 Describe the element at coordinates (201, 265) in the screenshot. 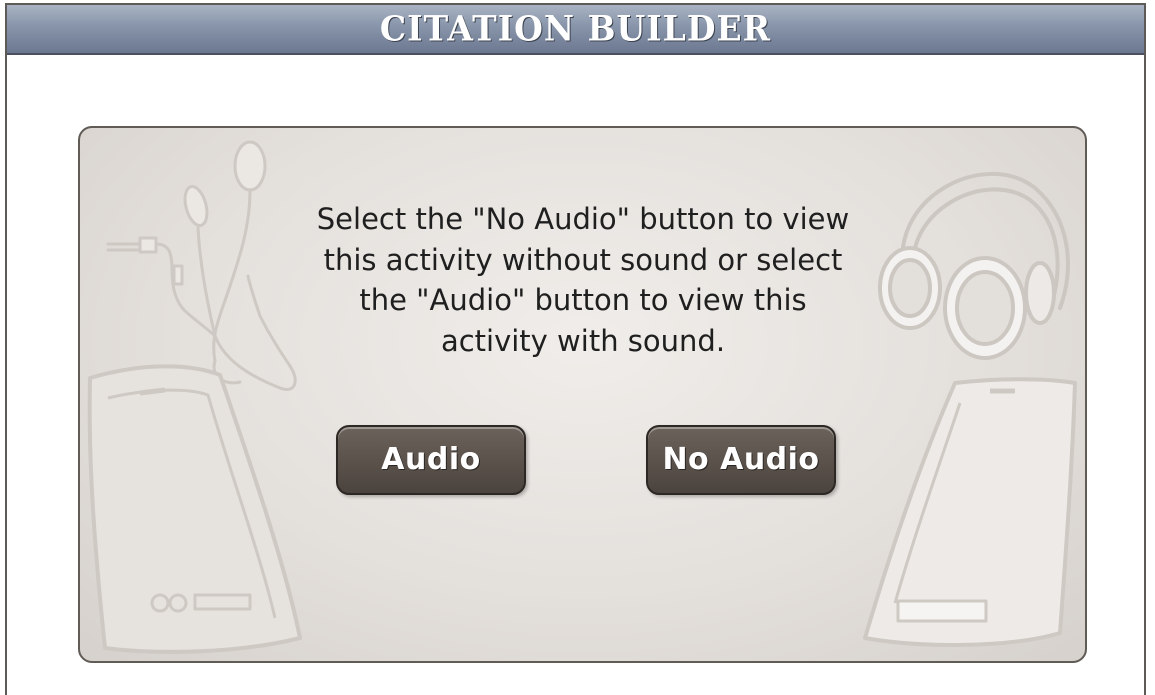

I see `earbuds-icon` at that location.